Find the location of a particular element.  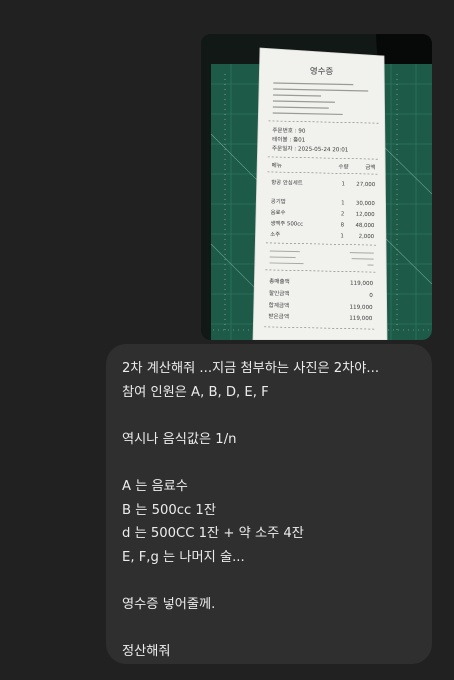

message-line: 정산해줘 is located at coordinates (146, 652).